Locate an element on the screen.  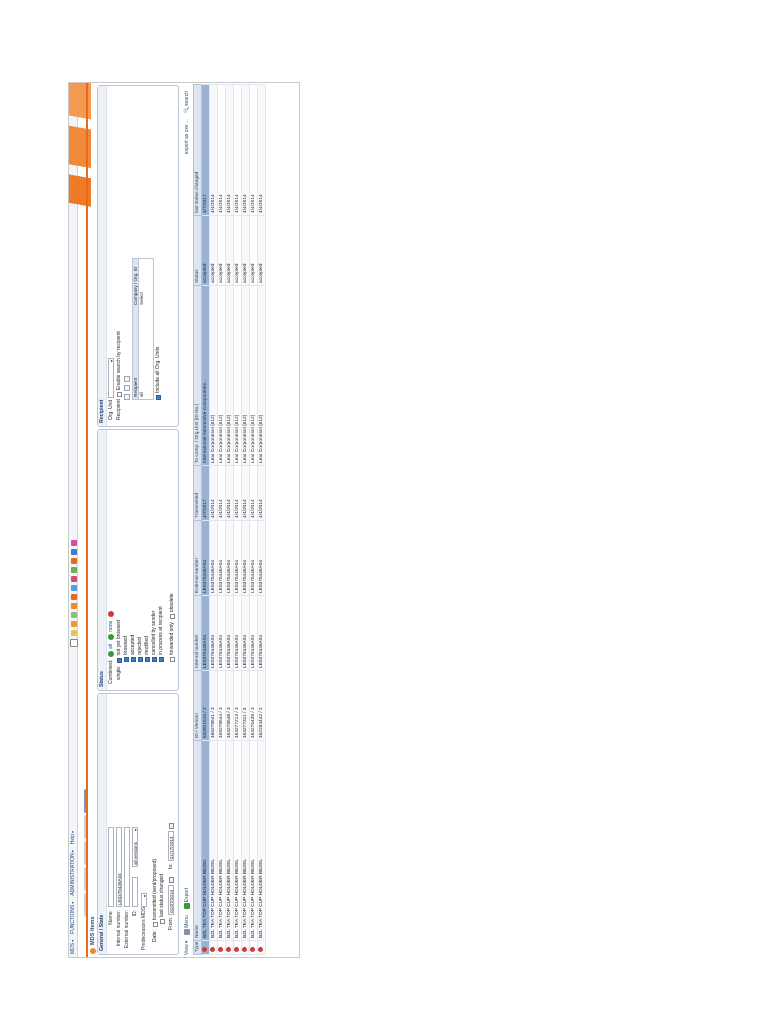
column-header: Status is located at coordinates (197, 250).